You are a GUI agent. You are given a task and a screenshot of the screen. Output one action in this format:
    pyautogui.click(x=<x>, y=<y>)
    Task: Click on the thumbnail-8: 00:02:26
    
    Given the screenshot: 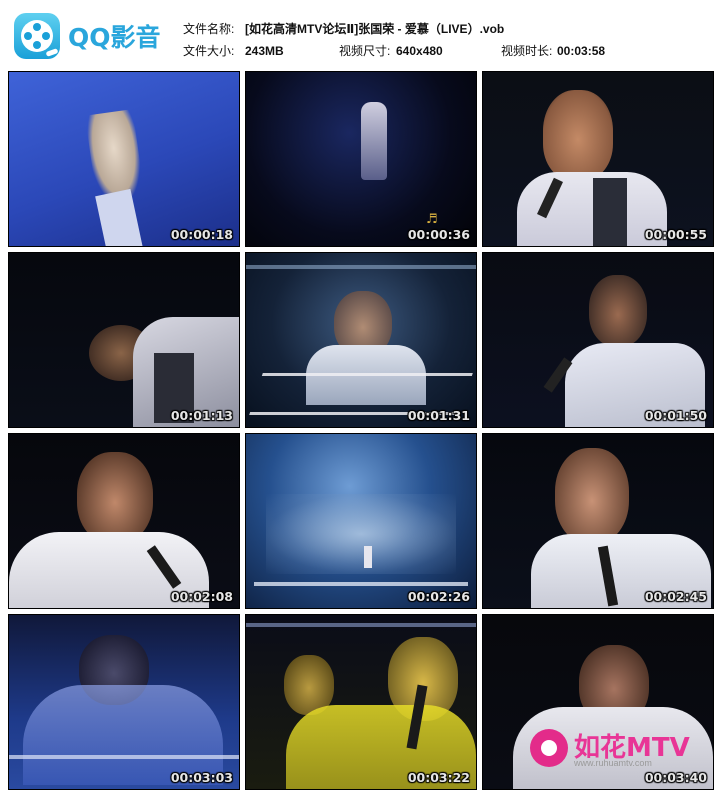 What is the action you would take?
    pyautogui.click(x=361, y=521)
    